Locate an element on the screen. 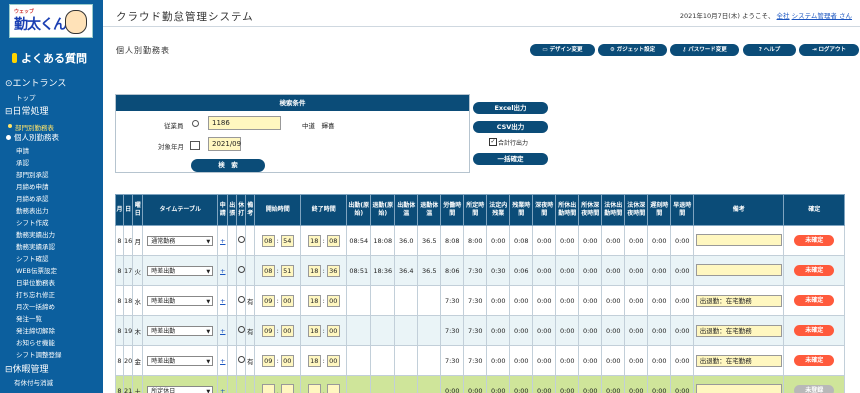 The image size is (860, 393). sidebar-item: 日単位勤務表 is located at coordinates (35, 282).